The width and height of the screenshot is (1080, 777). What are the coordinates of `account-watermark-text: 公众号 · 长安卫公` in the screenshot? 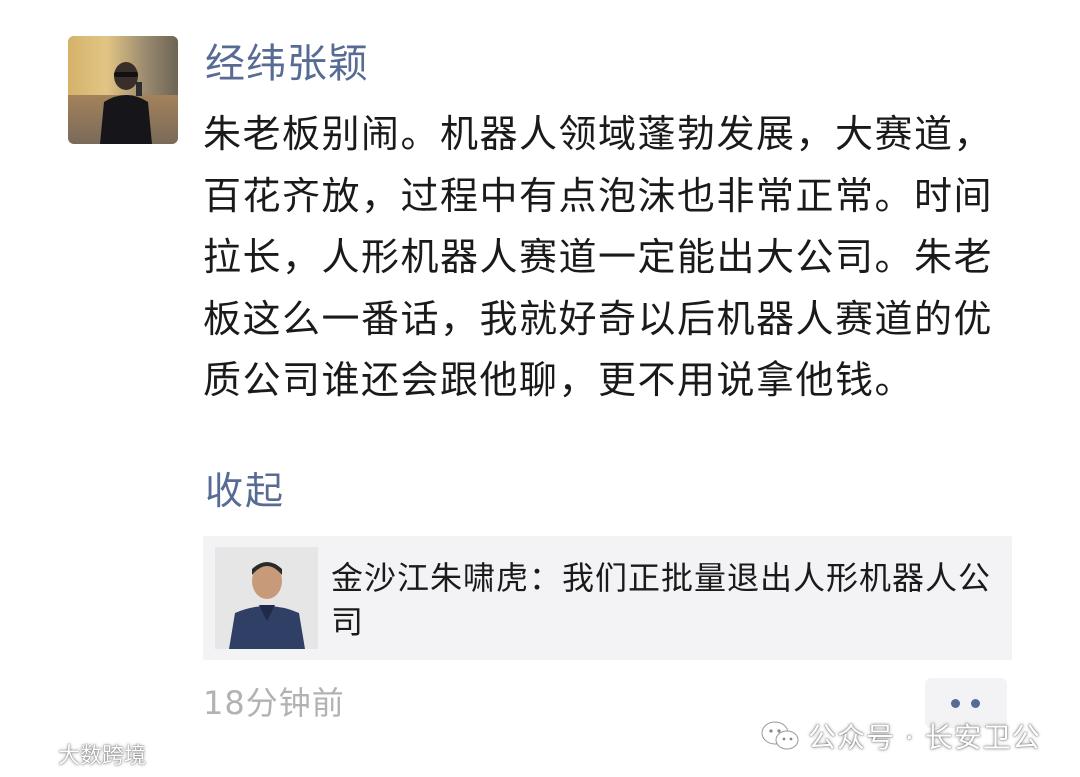 It's located at (924, 737).